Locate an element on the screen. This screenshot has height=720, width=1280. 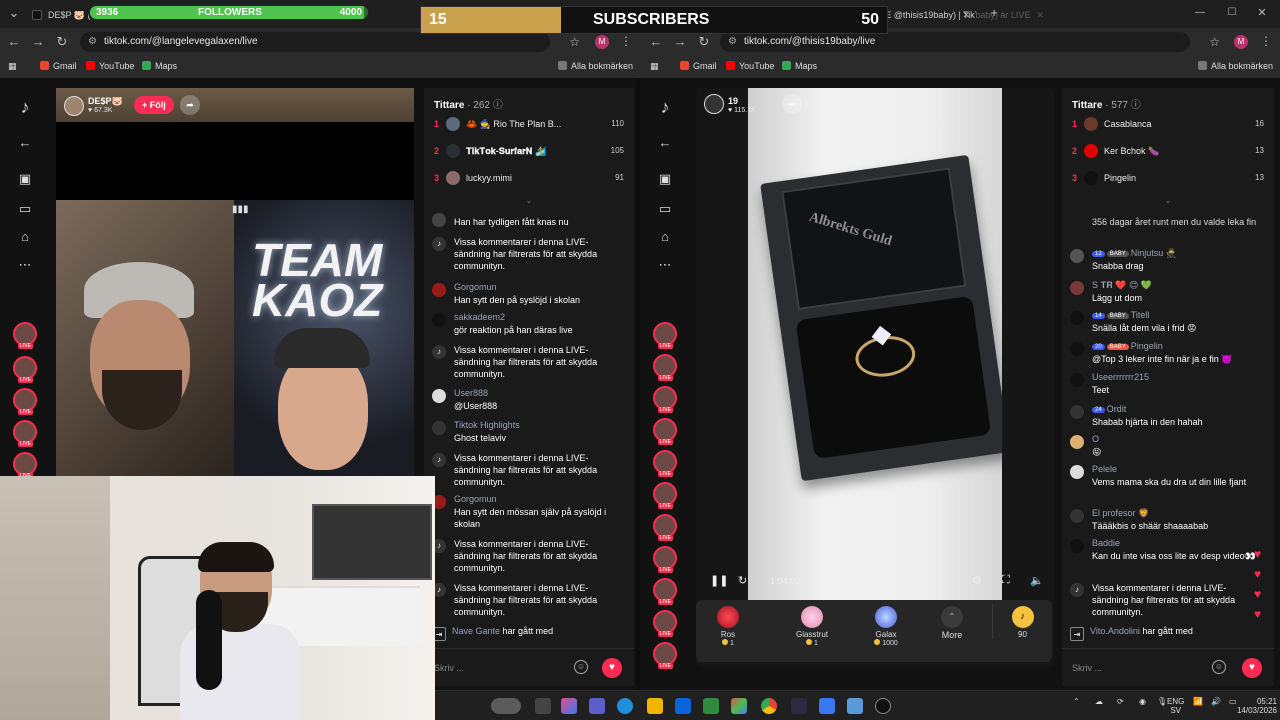
bookmark-star-icon: ☆ is located at coordinates (1214, 42).